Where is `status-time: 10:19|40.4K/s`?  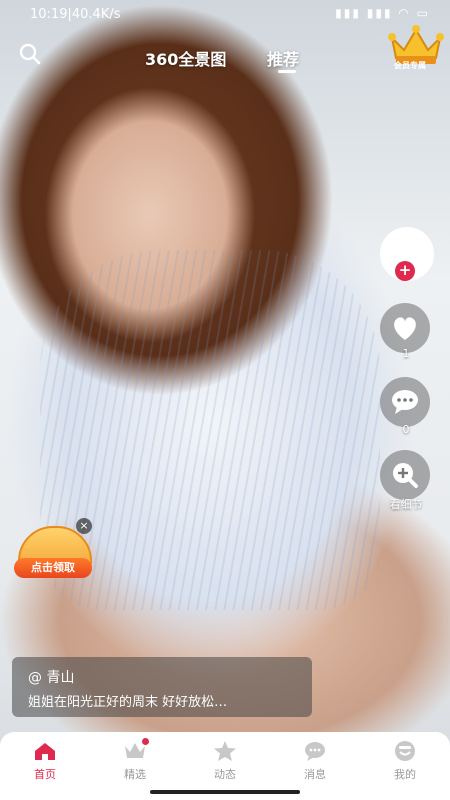 status-time: 10:19|40.4K/s is located at coordinates (75, 14).